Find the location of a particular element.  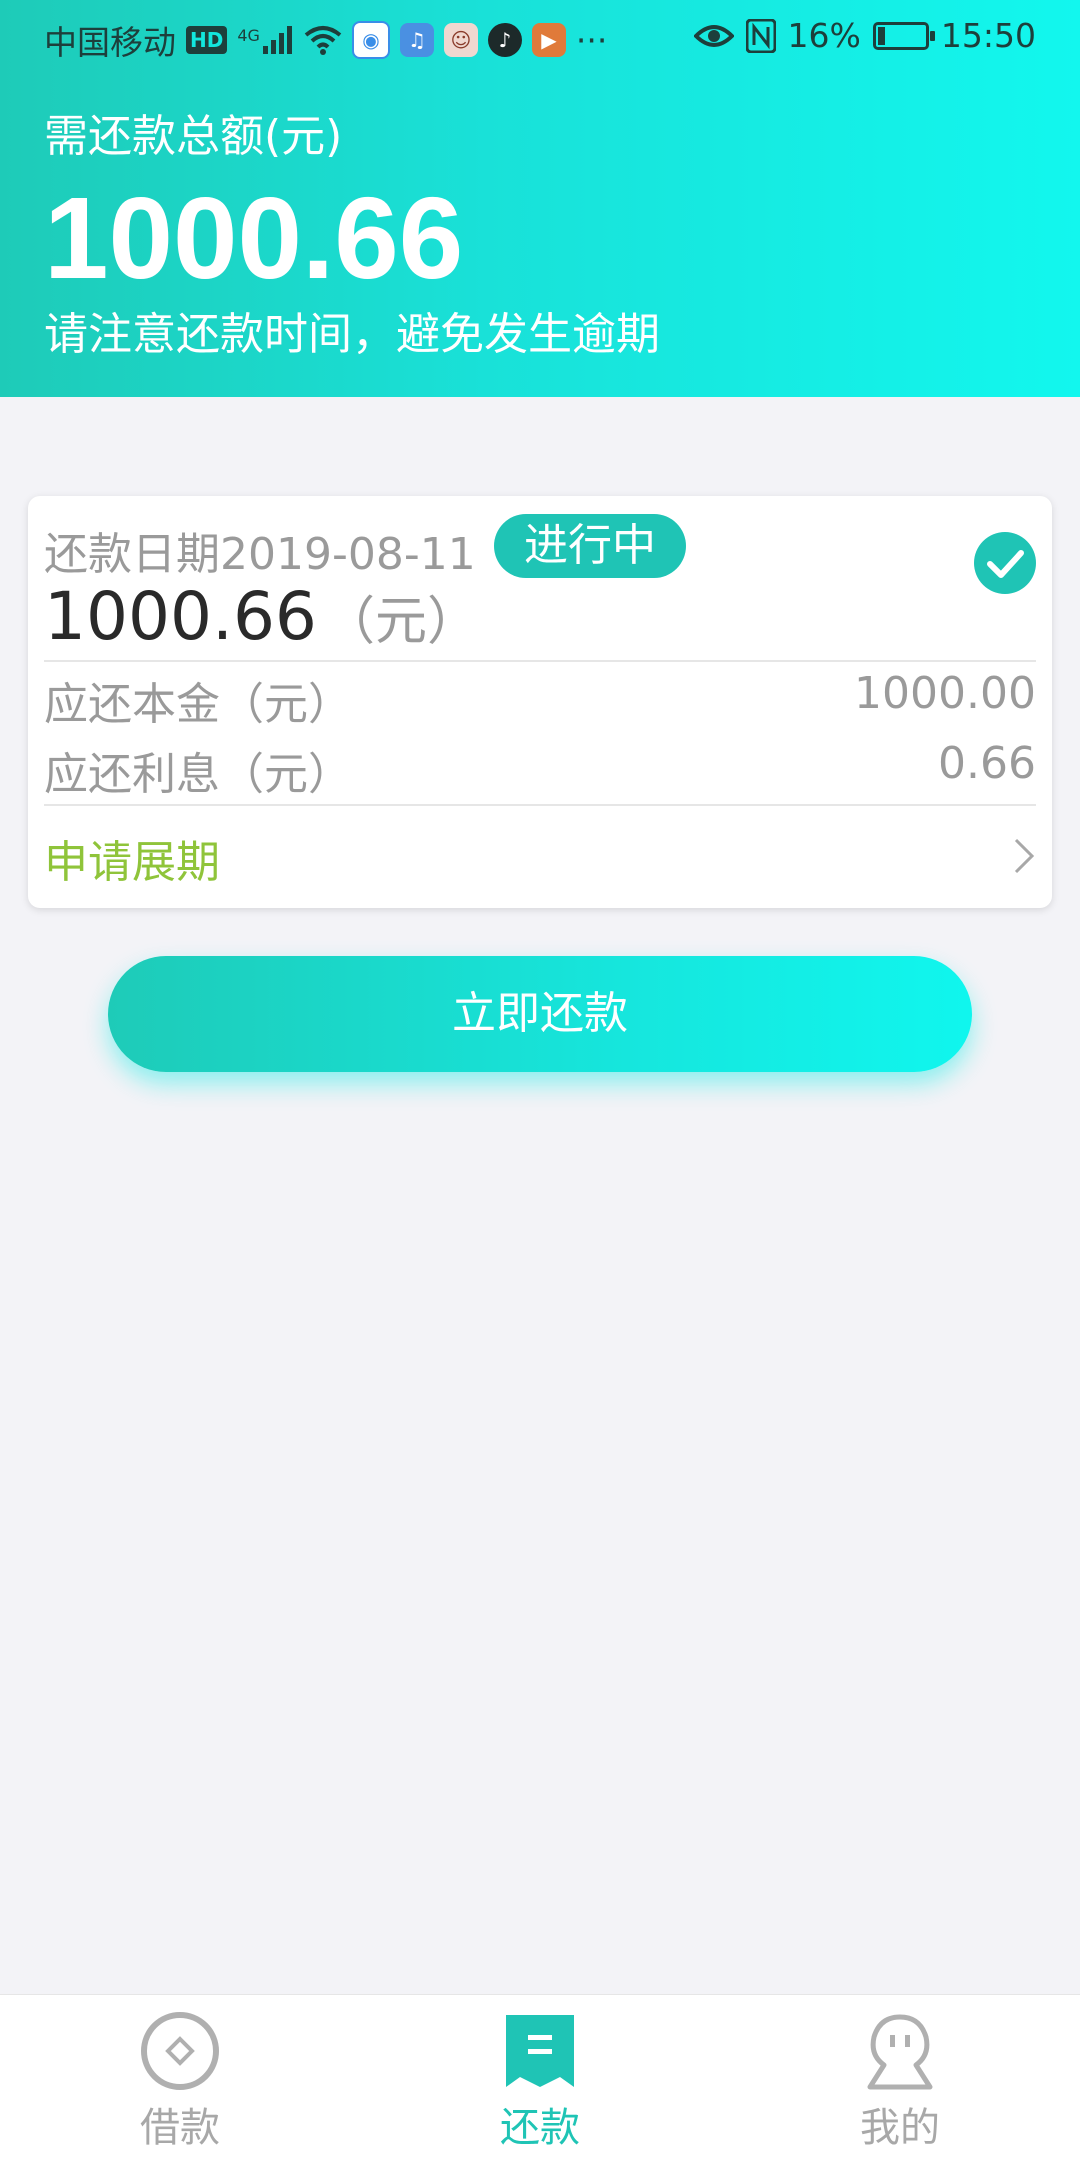

tab-repay-label: 还款 is located at coordinates (540, 2128).